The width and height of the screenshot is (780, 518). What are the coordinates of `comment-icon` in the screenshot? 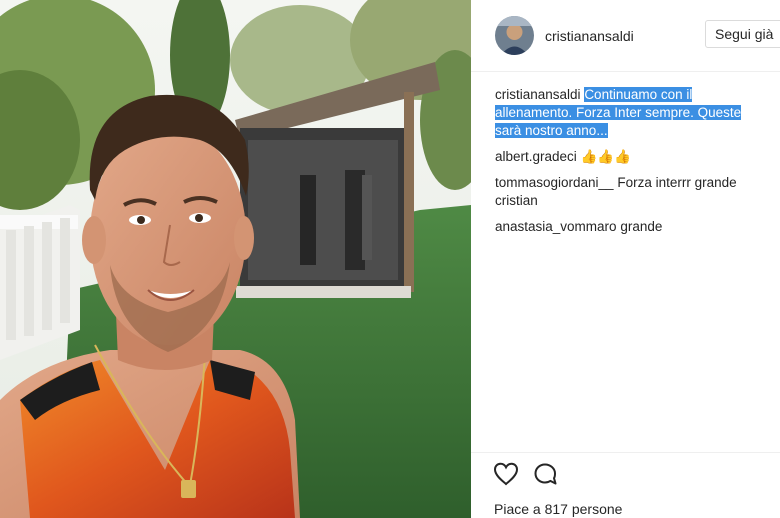 It's located at (546, 476).